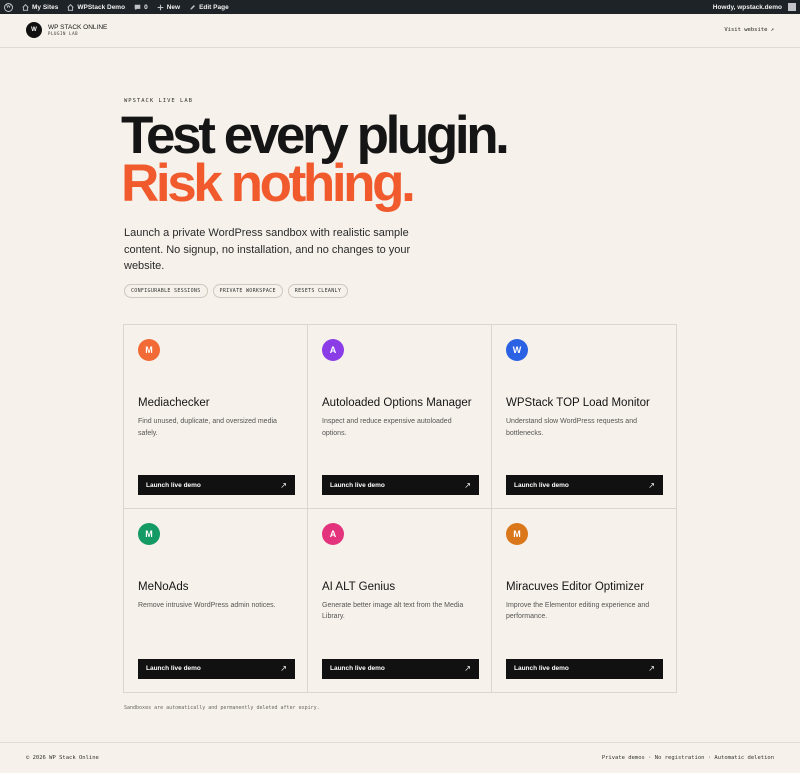 The image size is (800, 773). What do you see at coordinates (749, 30) in the screenshot?
I see `visit-website-link: Visit website ↗` at bounding box center [749, 30].